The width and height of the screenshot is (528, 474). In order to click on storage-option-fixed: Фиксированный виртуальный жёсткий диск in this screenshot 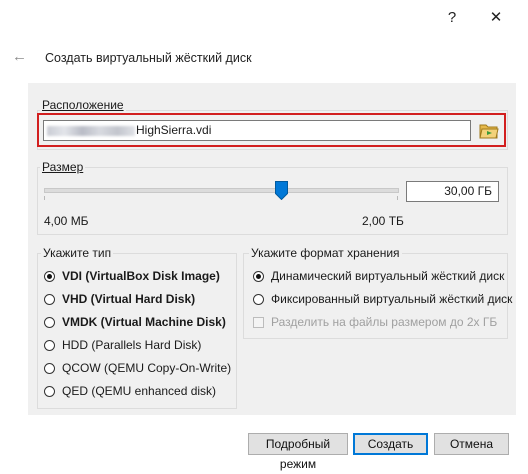, I will do `click(382, 299)`.